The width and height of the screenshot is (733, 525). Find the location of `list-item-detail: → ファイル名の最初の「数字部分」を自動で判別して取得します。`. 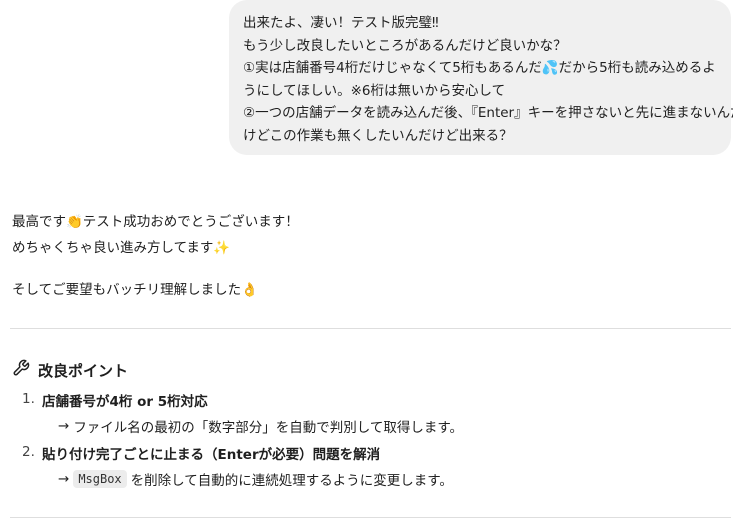

list-item-detail: → ファイル名の最初の「数字部分」を自動で判別して取得します。 is located at coordinates (260, 426).